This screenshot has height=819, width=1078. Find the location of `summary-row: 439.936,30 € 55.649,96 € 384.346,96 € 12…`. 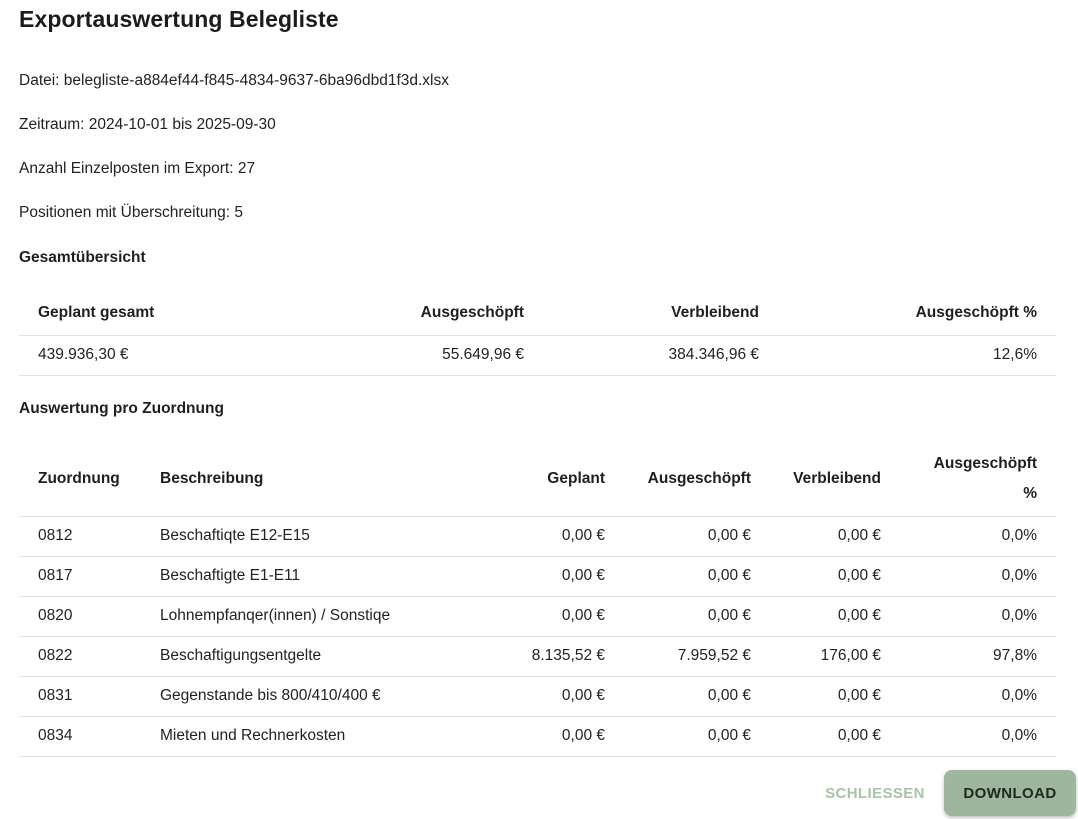

summary-row: 439.936,30 € 55.649,96 € 384.346,96 € 12… is located at coordinates (537, 355).